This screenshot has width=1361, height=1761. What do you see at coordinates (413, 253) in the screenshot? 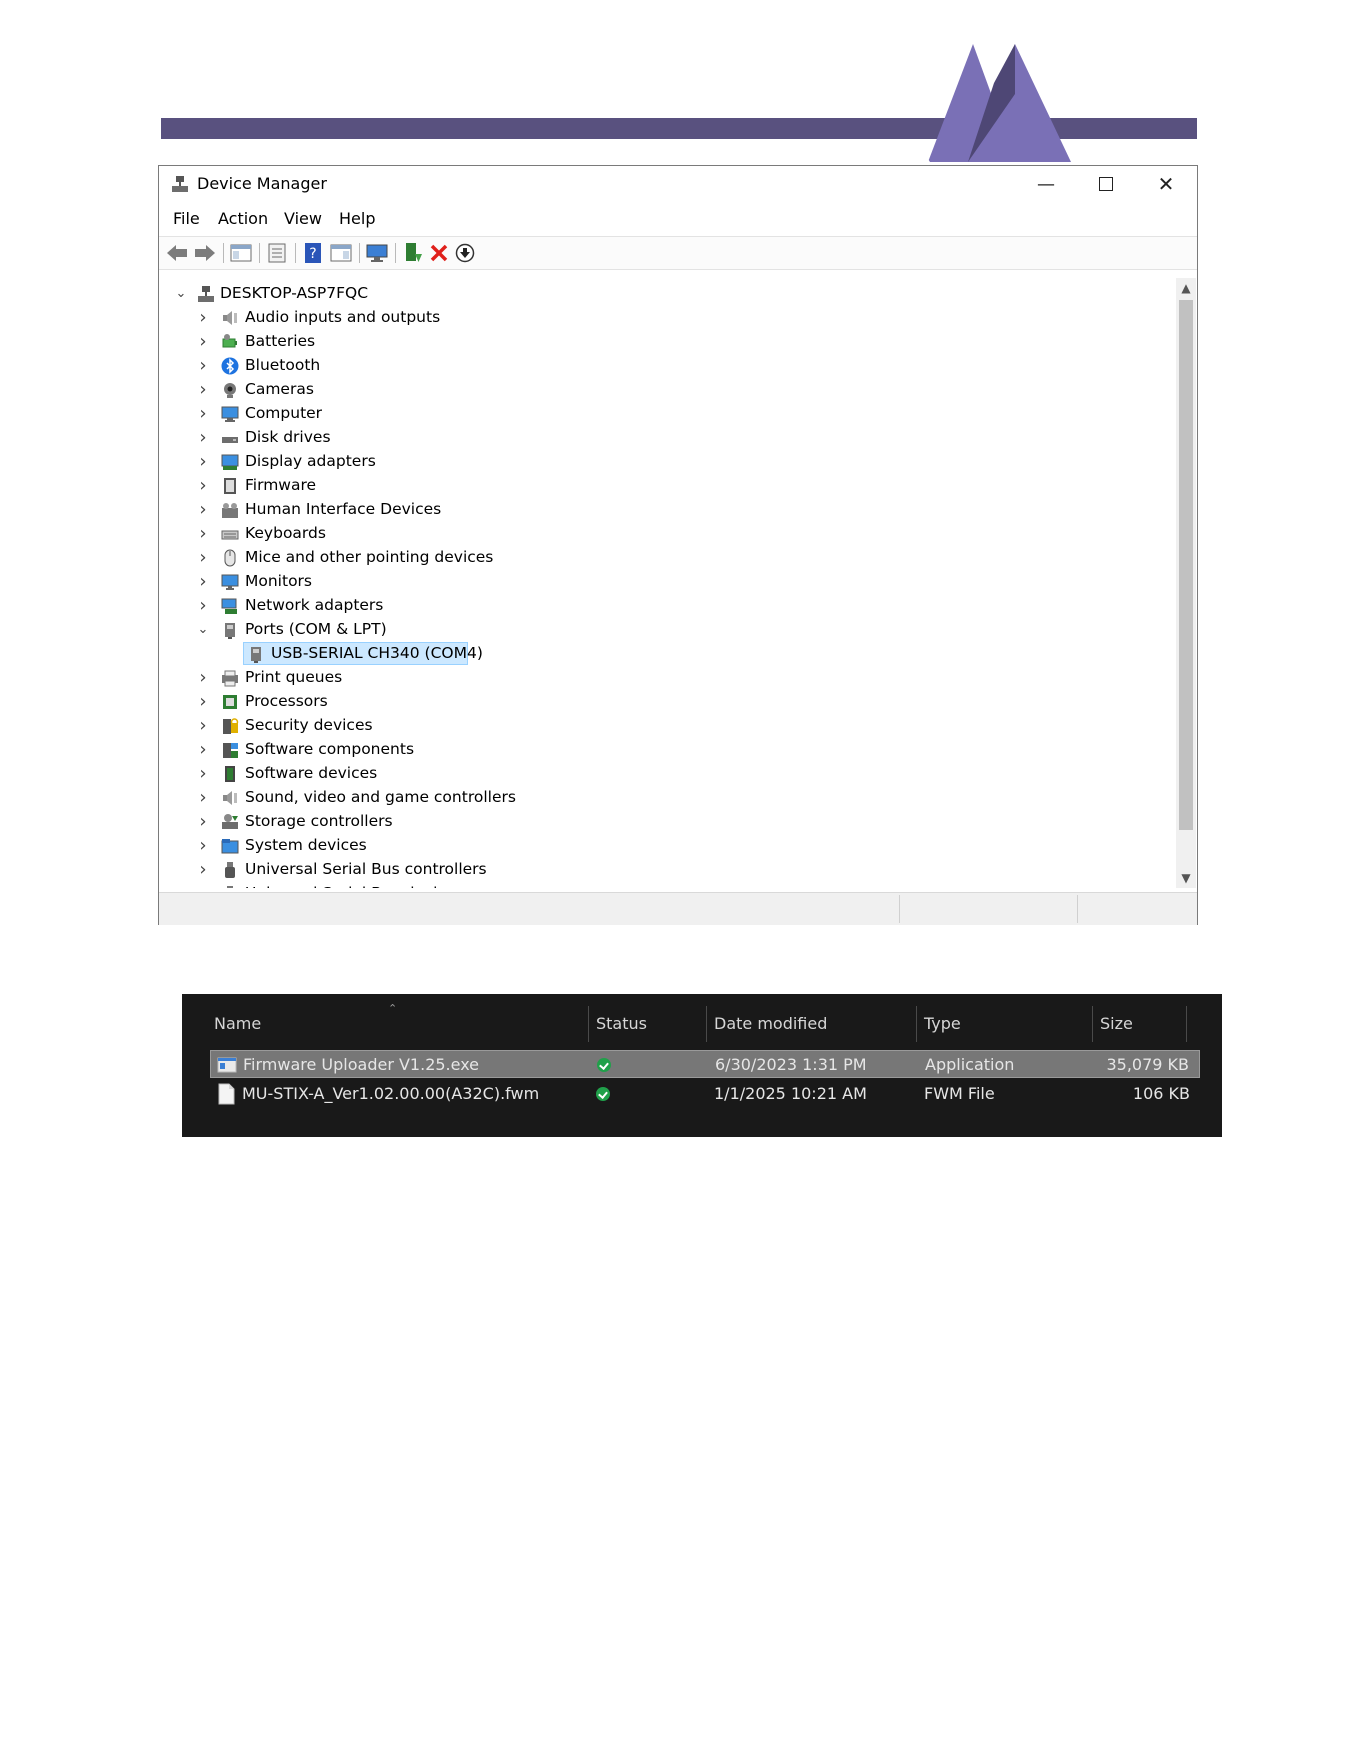
I see `update-driver-button` at bounding box center [413, 253].